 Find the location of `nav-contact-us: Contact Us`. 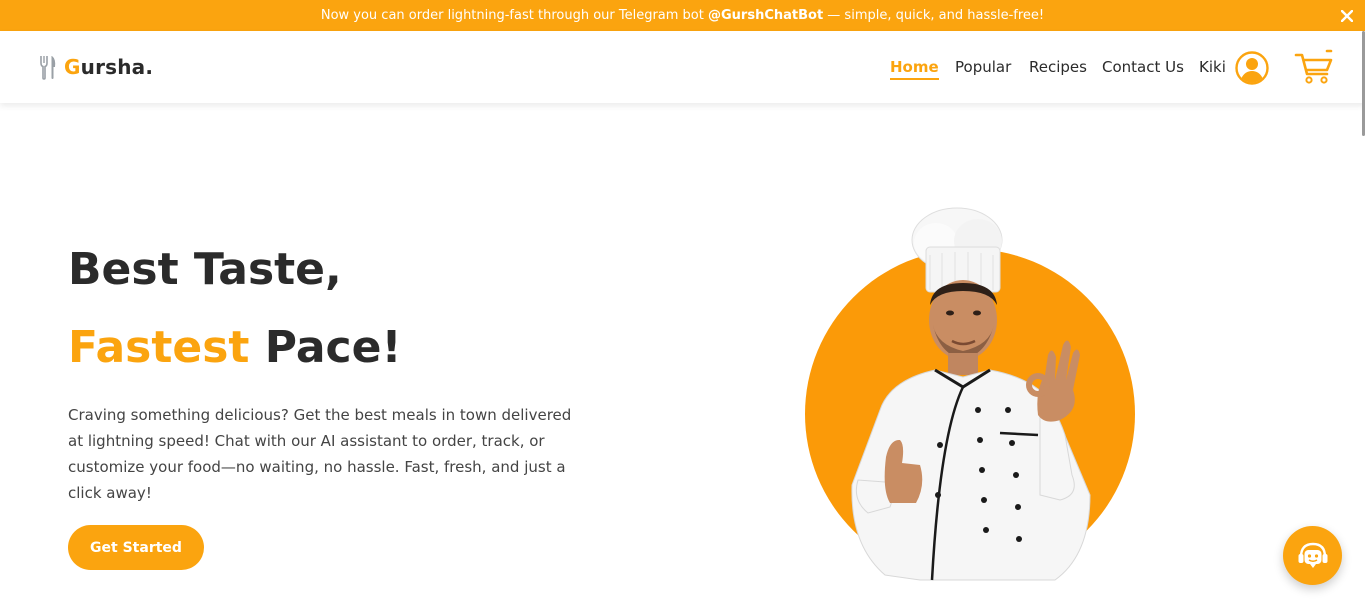

nav-contact-us: Contact Us is located at coordinates (1143, 67).